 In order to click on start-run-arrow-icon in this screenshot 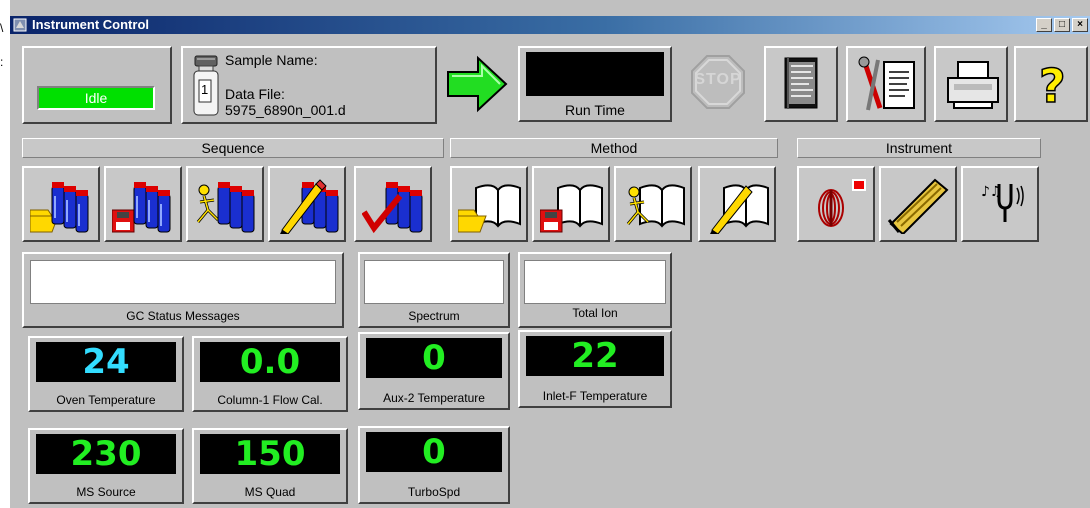, I will do `click(477, 84)`.